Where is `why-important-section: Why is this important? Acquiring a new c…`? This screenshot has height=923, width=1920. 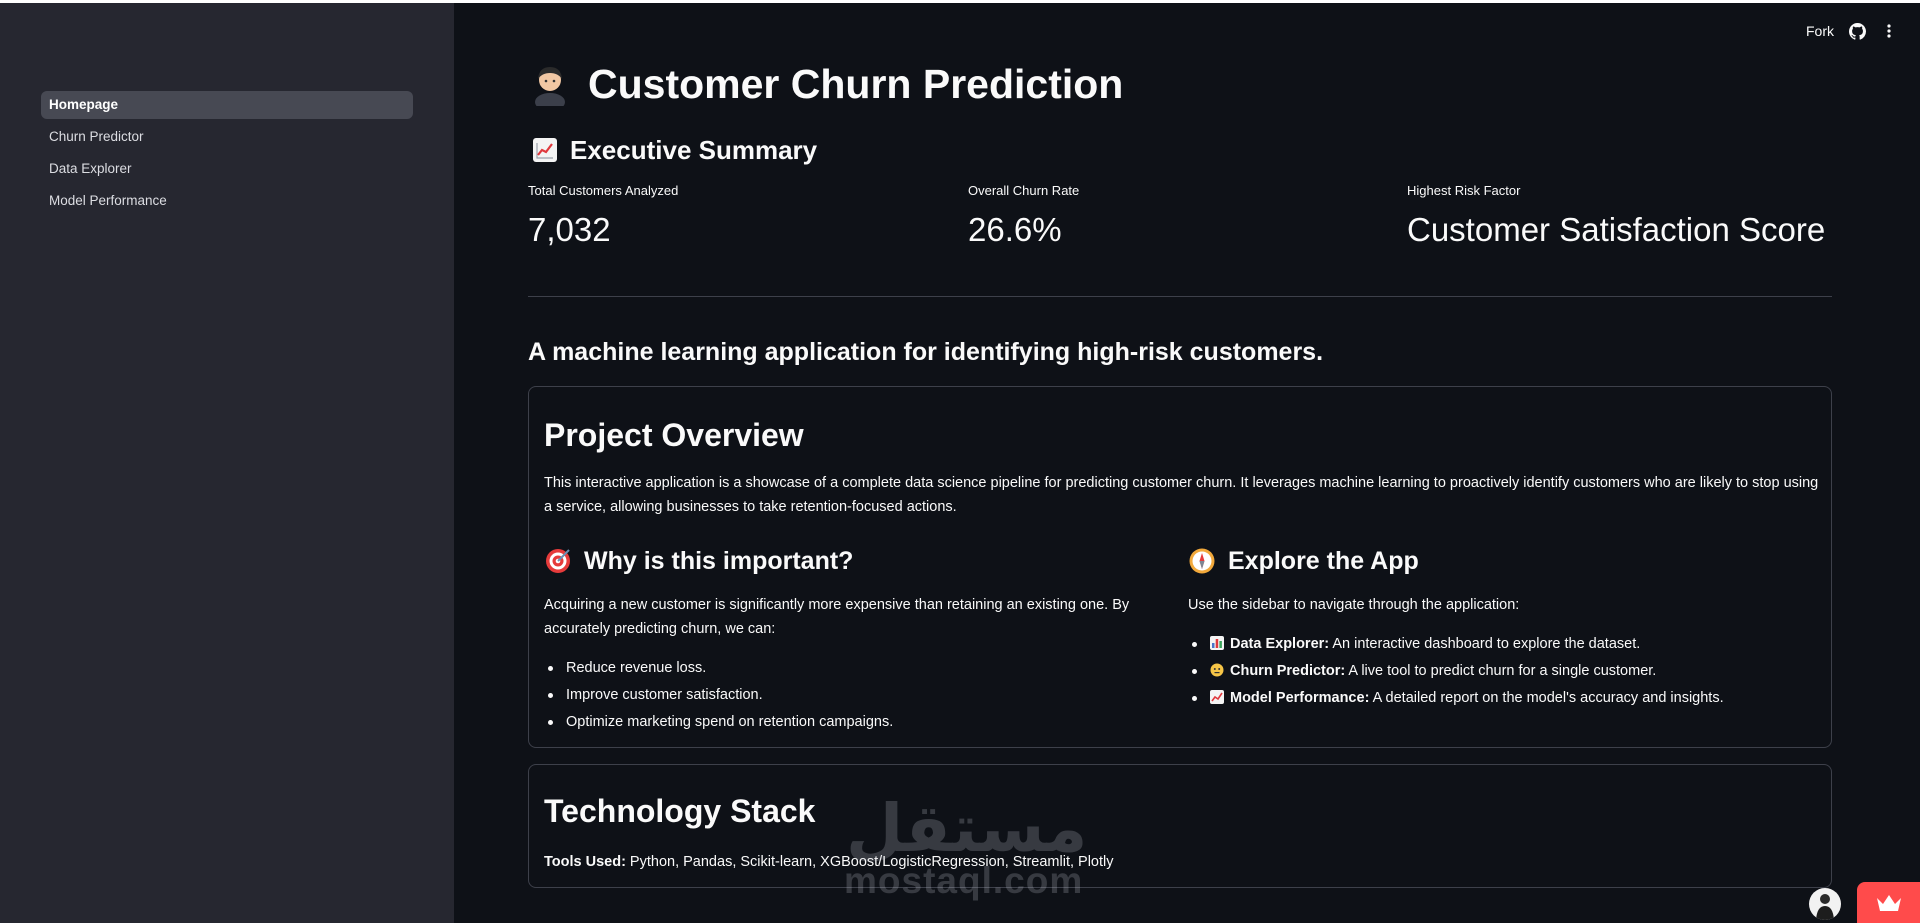 why-important-section: Why is this important? Acquiring a new c… is located at coordinates (854, 639).